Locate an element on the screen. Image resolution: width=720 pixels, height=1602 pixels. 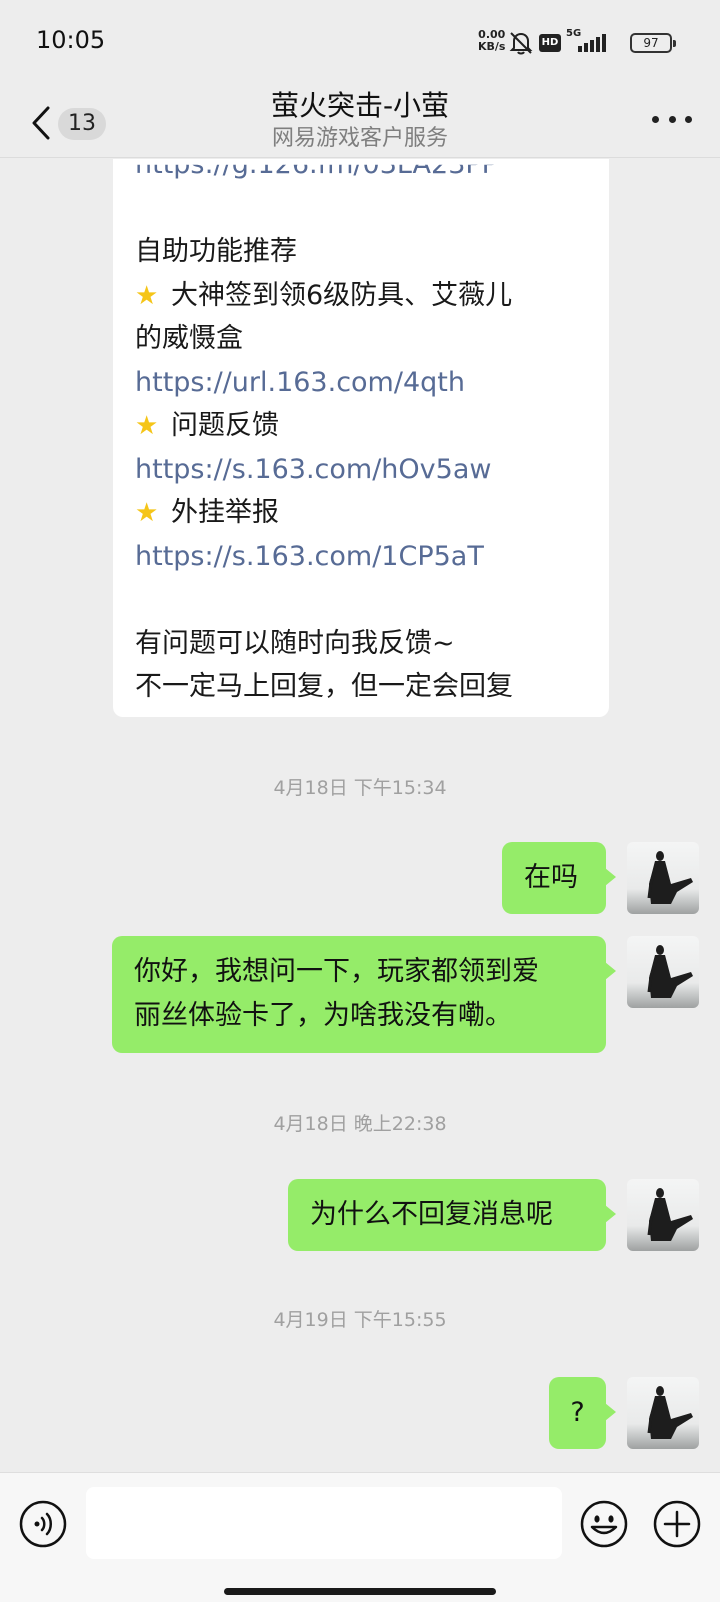
emoji-button is located at coordinates (604, 1524).